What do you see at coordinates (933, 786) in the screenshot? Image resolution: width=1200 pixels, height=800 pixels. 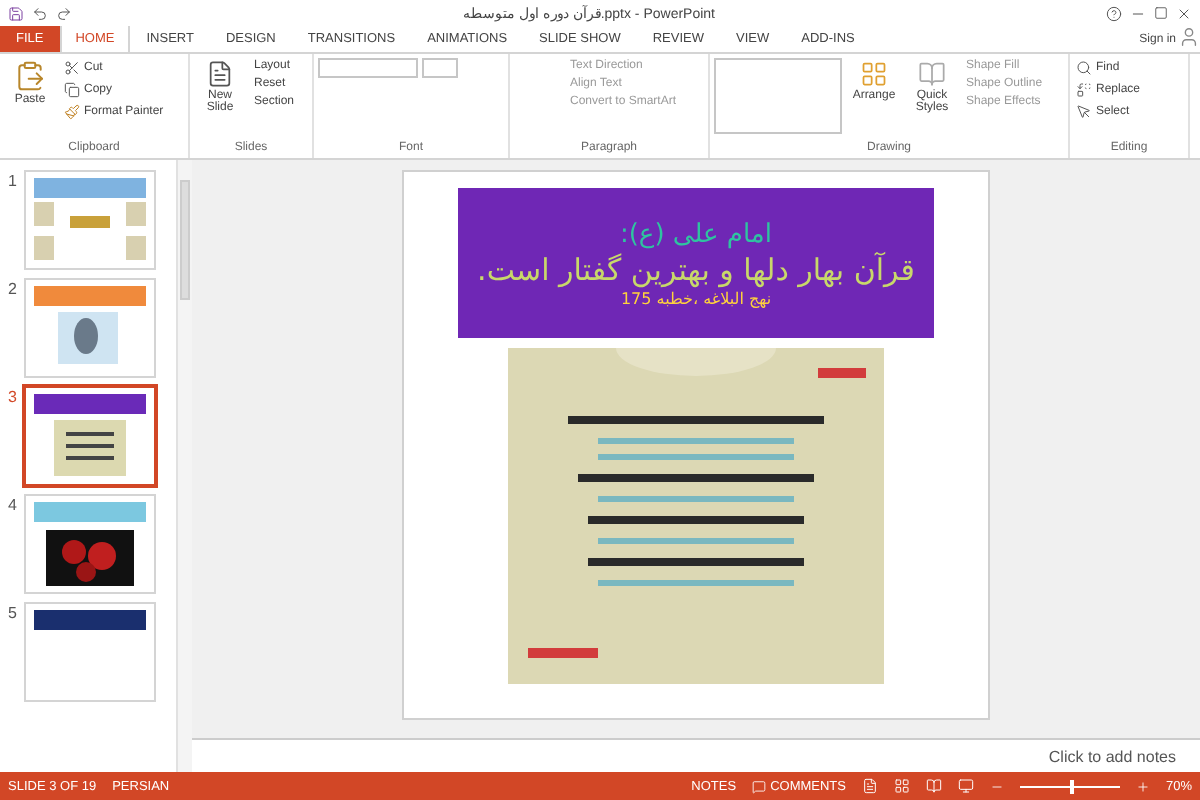 I see `reading-view-icon` at bounding box center [933, 786].